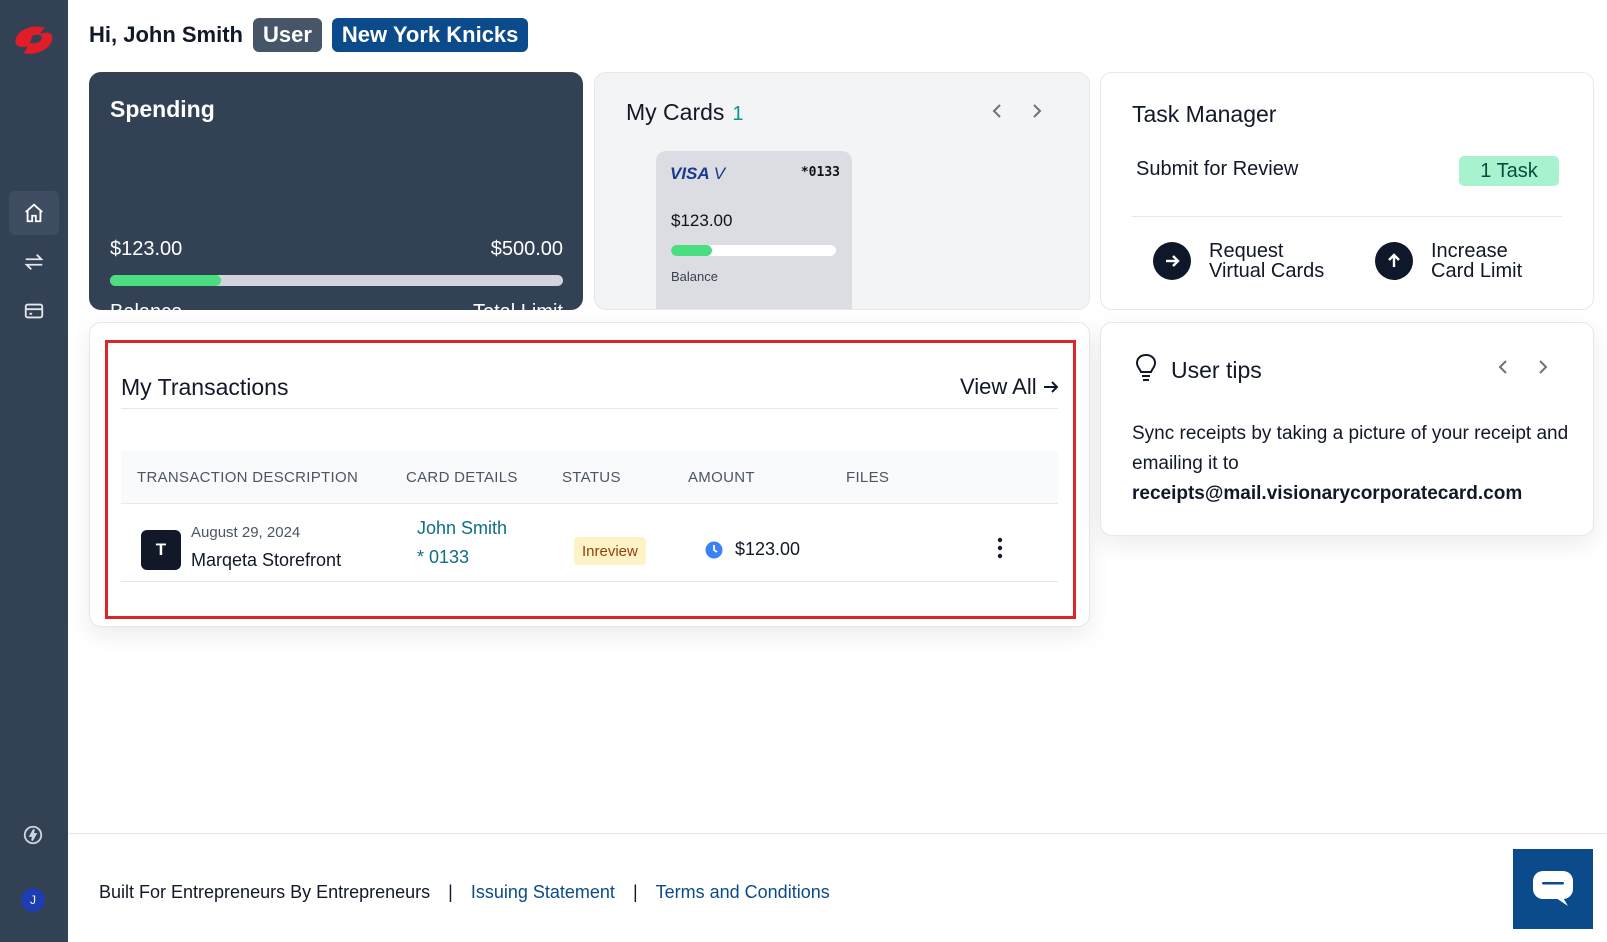 This screenshot has width=1607, height=942. I want to click on receipts-email: receipts@mail.visionarycorporatecard.com, so click(1327, 493).